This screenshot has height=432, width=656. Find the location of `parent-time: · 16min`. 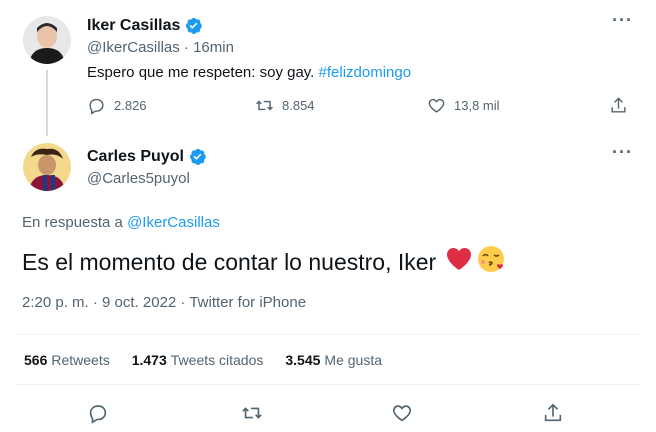

parent-time: · 16min is located at coordinates (209, 47).